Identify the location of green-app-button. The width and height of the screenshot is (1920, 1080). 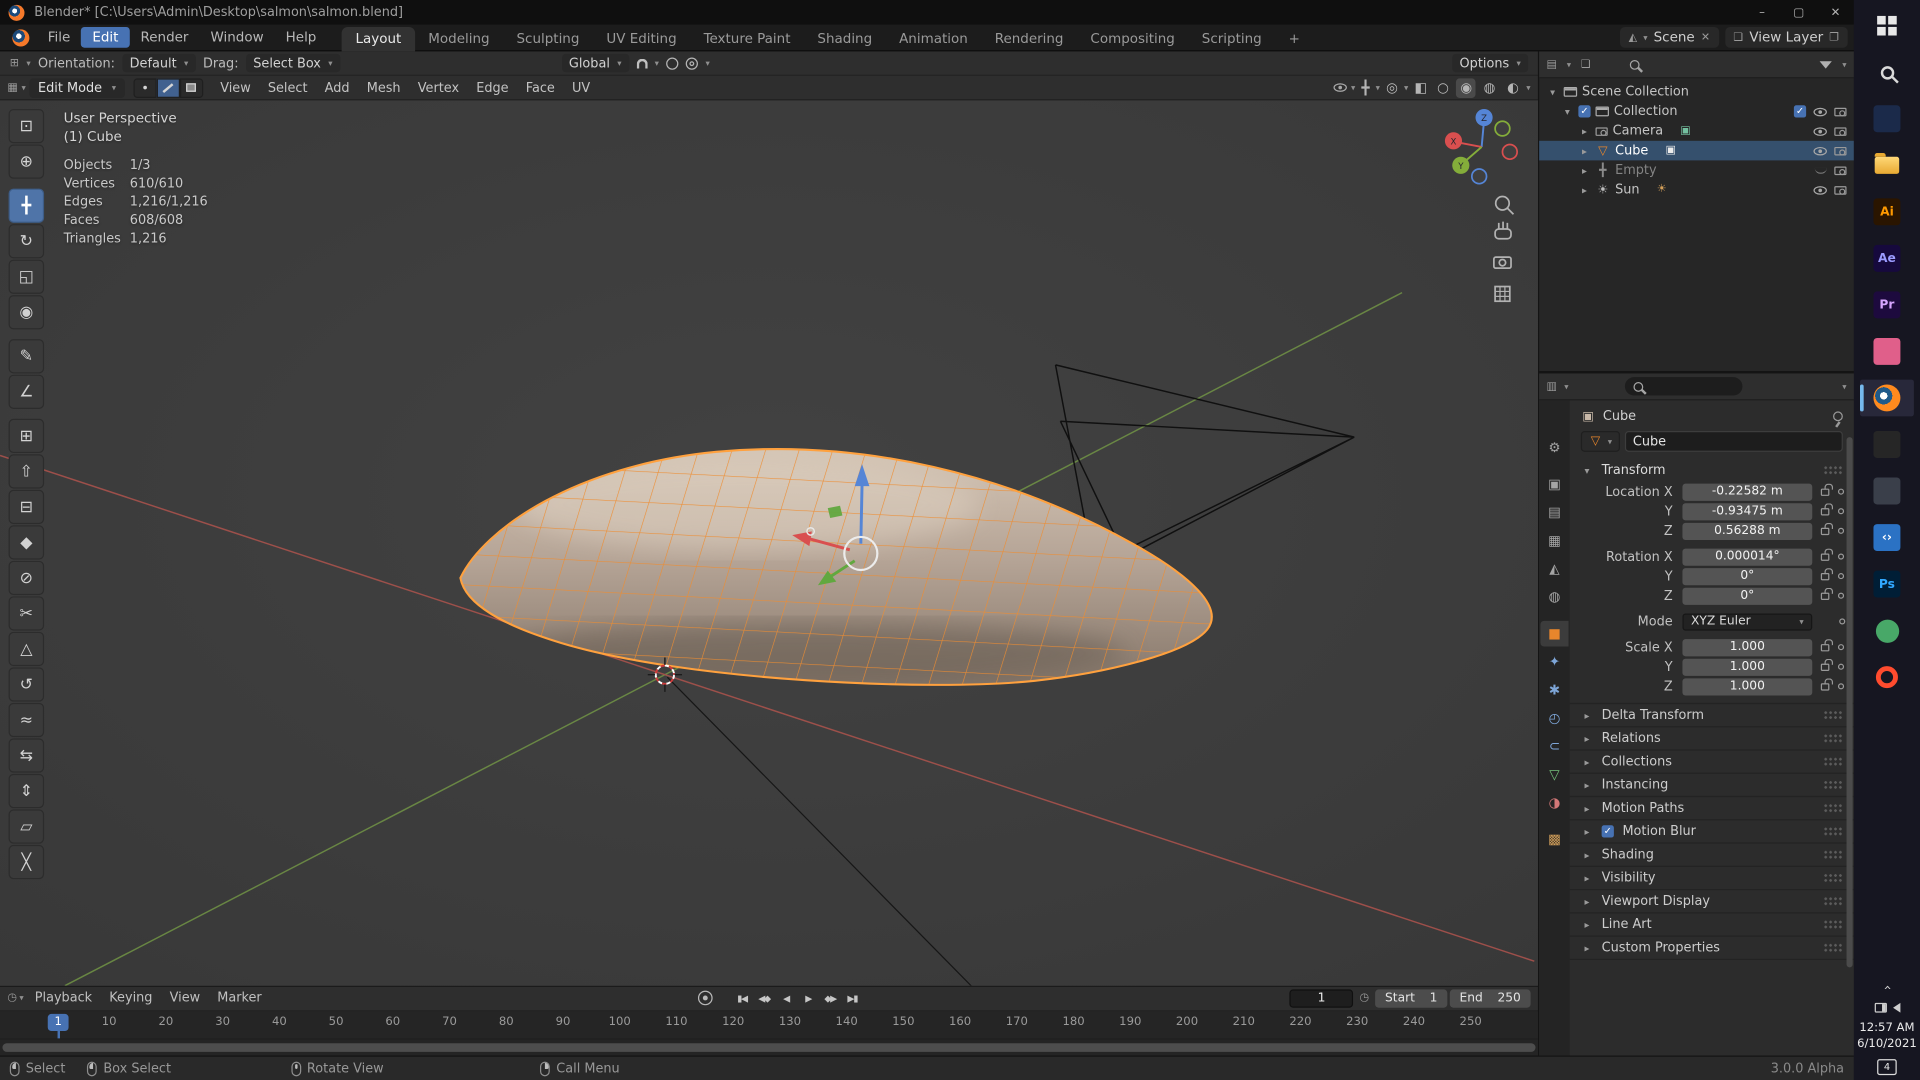
(1887, 630).